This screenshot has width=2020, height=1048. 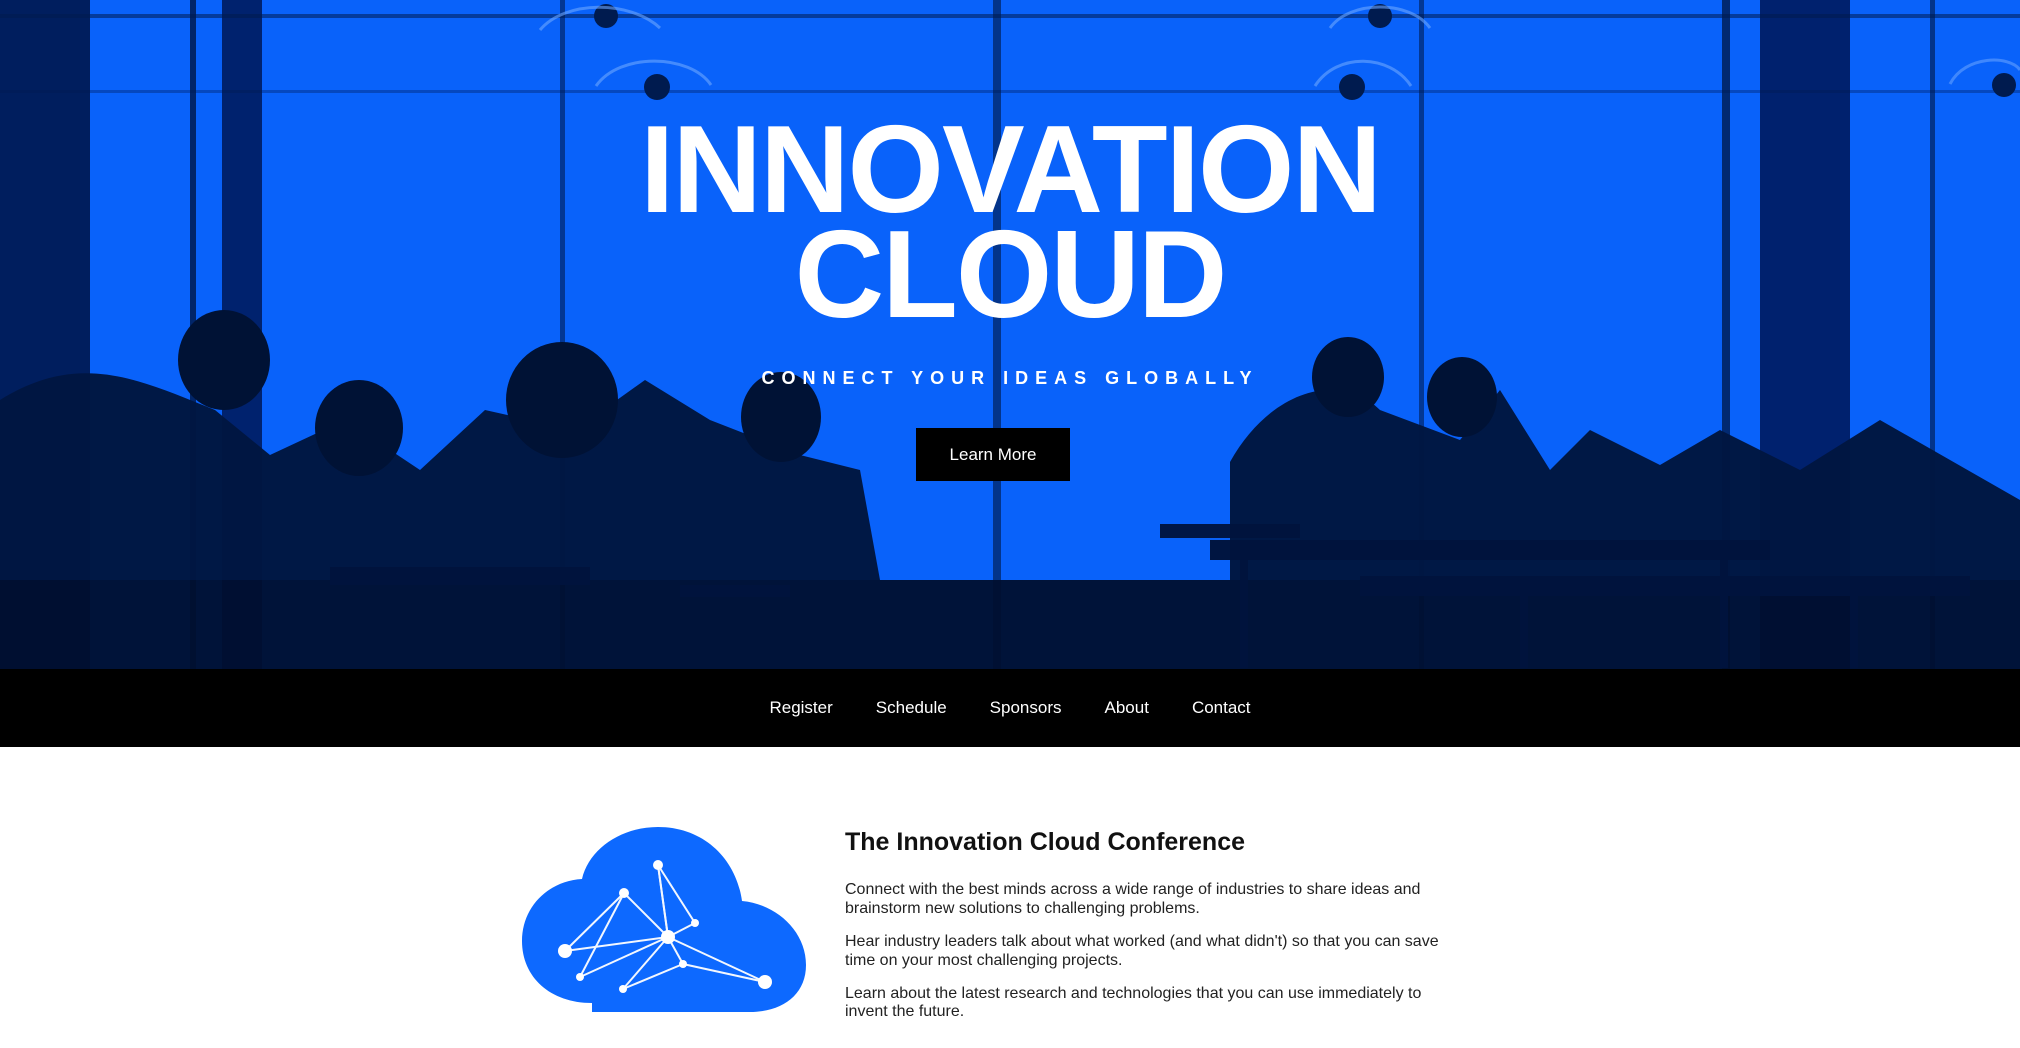 What do you see at coordinates (911, 708) in the screenshot?
I see `nav-item-schedule: Schedule` at bounding box center [911, 708].